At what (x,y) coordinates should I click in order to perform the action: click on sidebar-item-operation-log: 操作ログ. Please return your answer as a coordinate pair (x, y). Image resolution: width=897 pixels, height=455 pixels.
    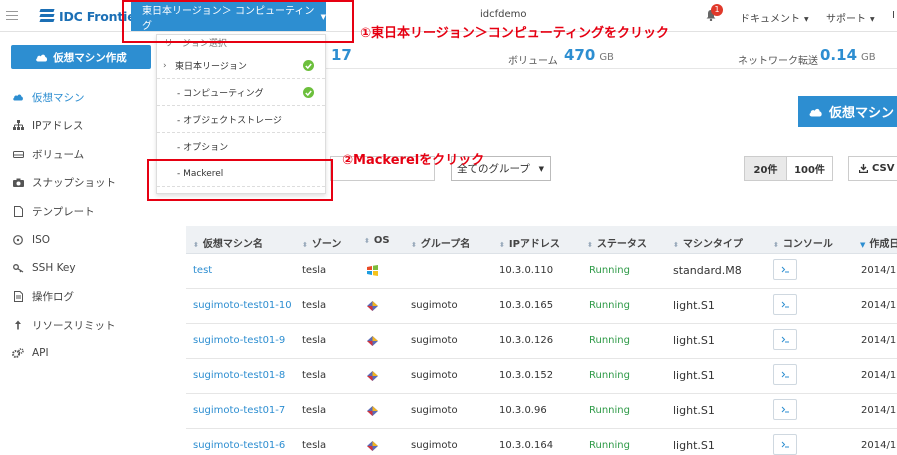
    Looking at the image, I should click on (43, 296).